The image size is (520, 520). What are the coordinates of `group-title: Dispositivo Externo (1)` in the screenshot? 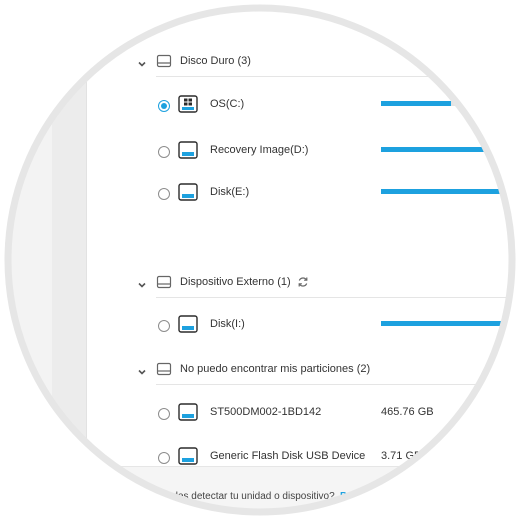 It's located at (235, 282).